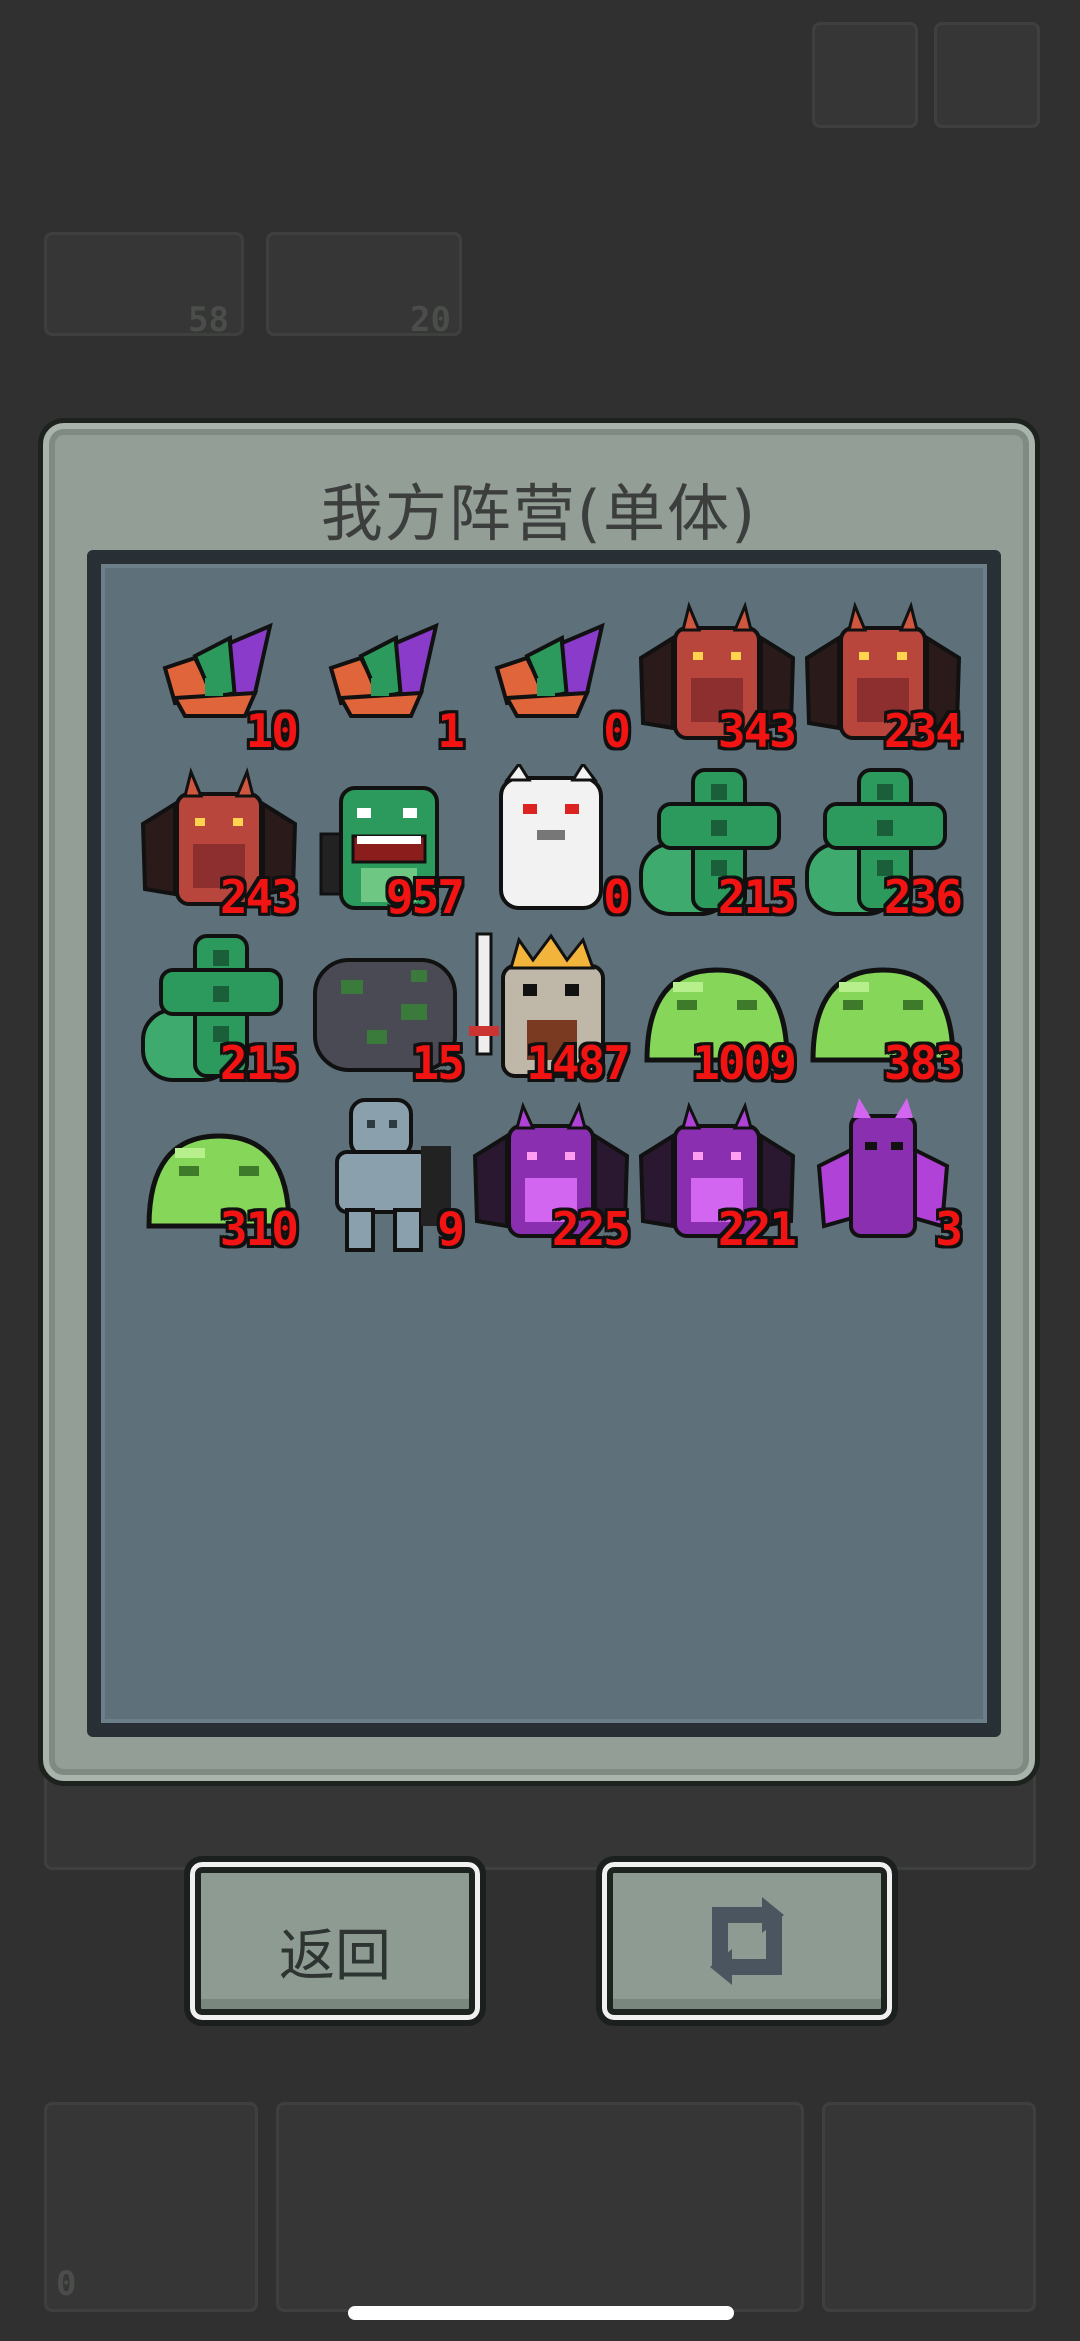 The image size is (1080, 2341). Describe the element at coordinates (541, 2313) in the screenshot. I see `home-indicator` at that location.